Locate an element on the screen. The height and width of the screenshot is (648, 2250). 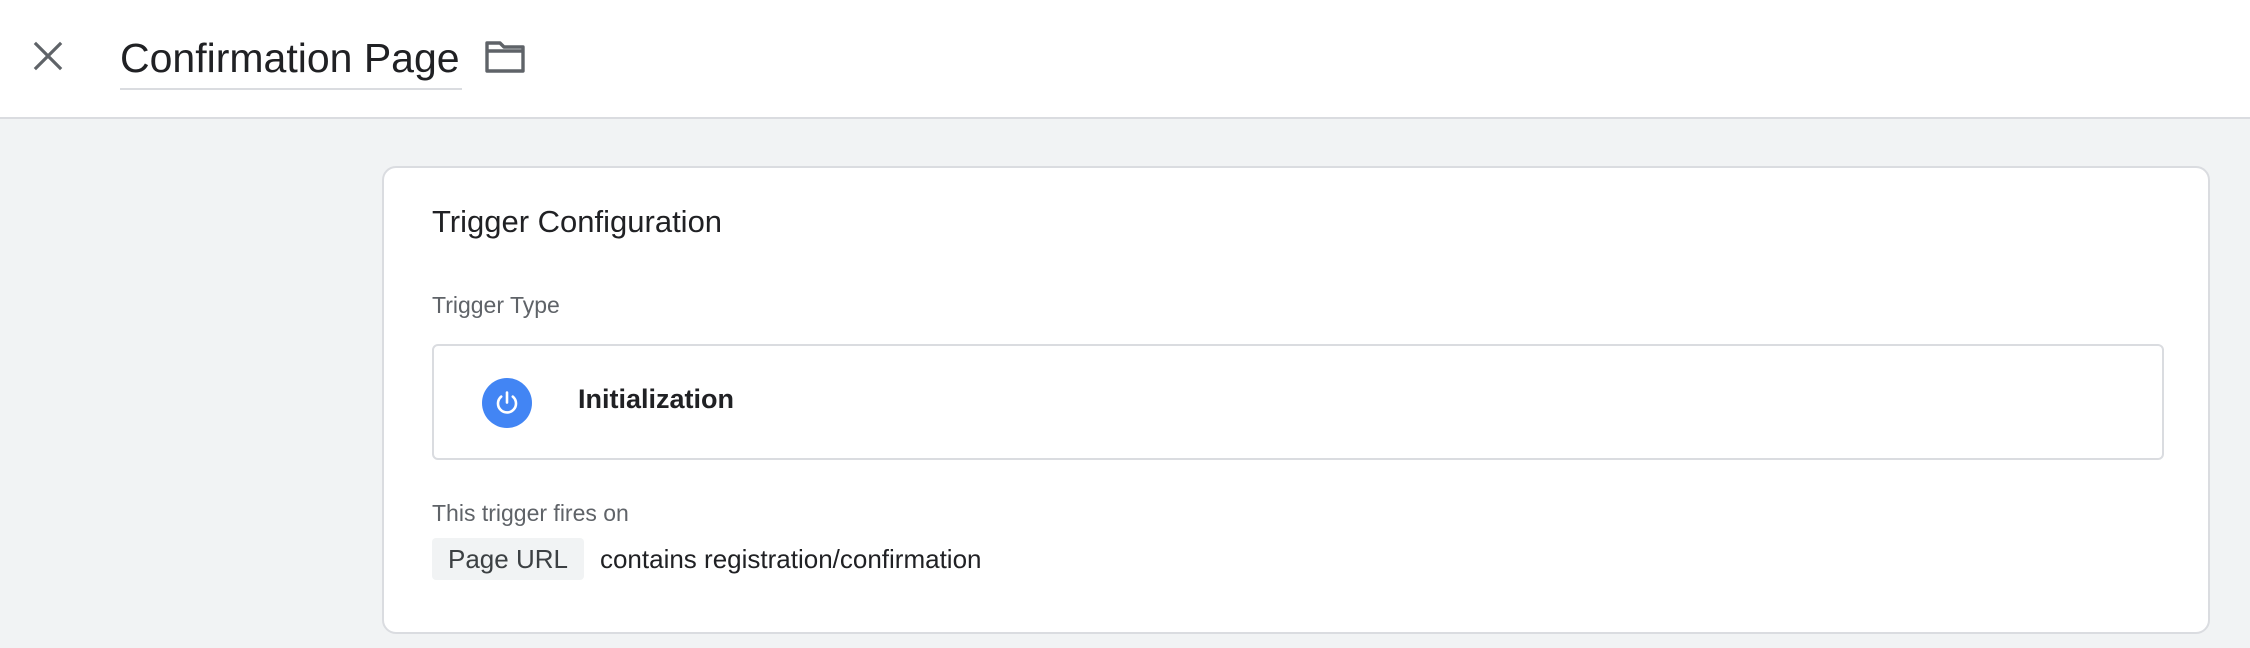
folder-button is located at coordinates (505, 59).